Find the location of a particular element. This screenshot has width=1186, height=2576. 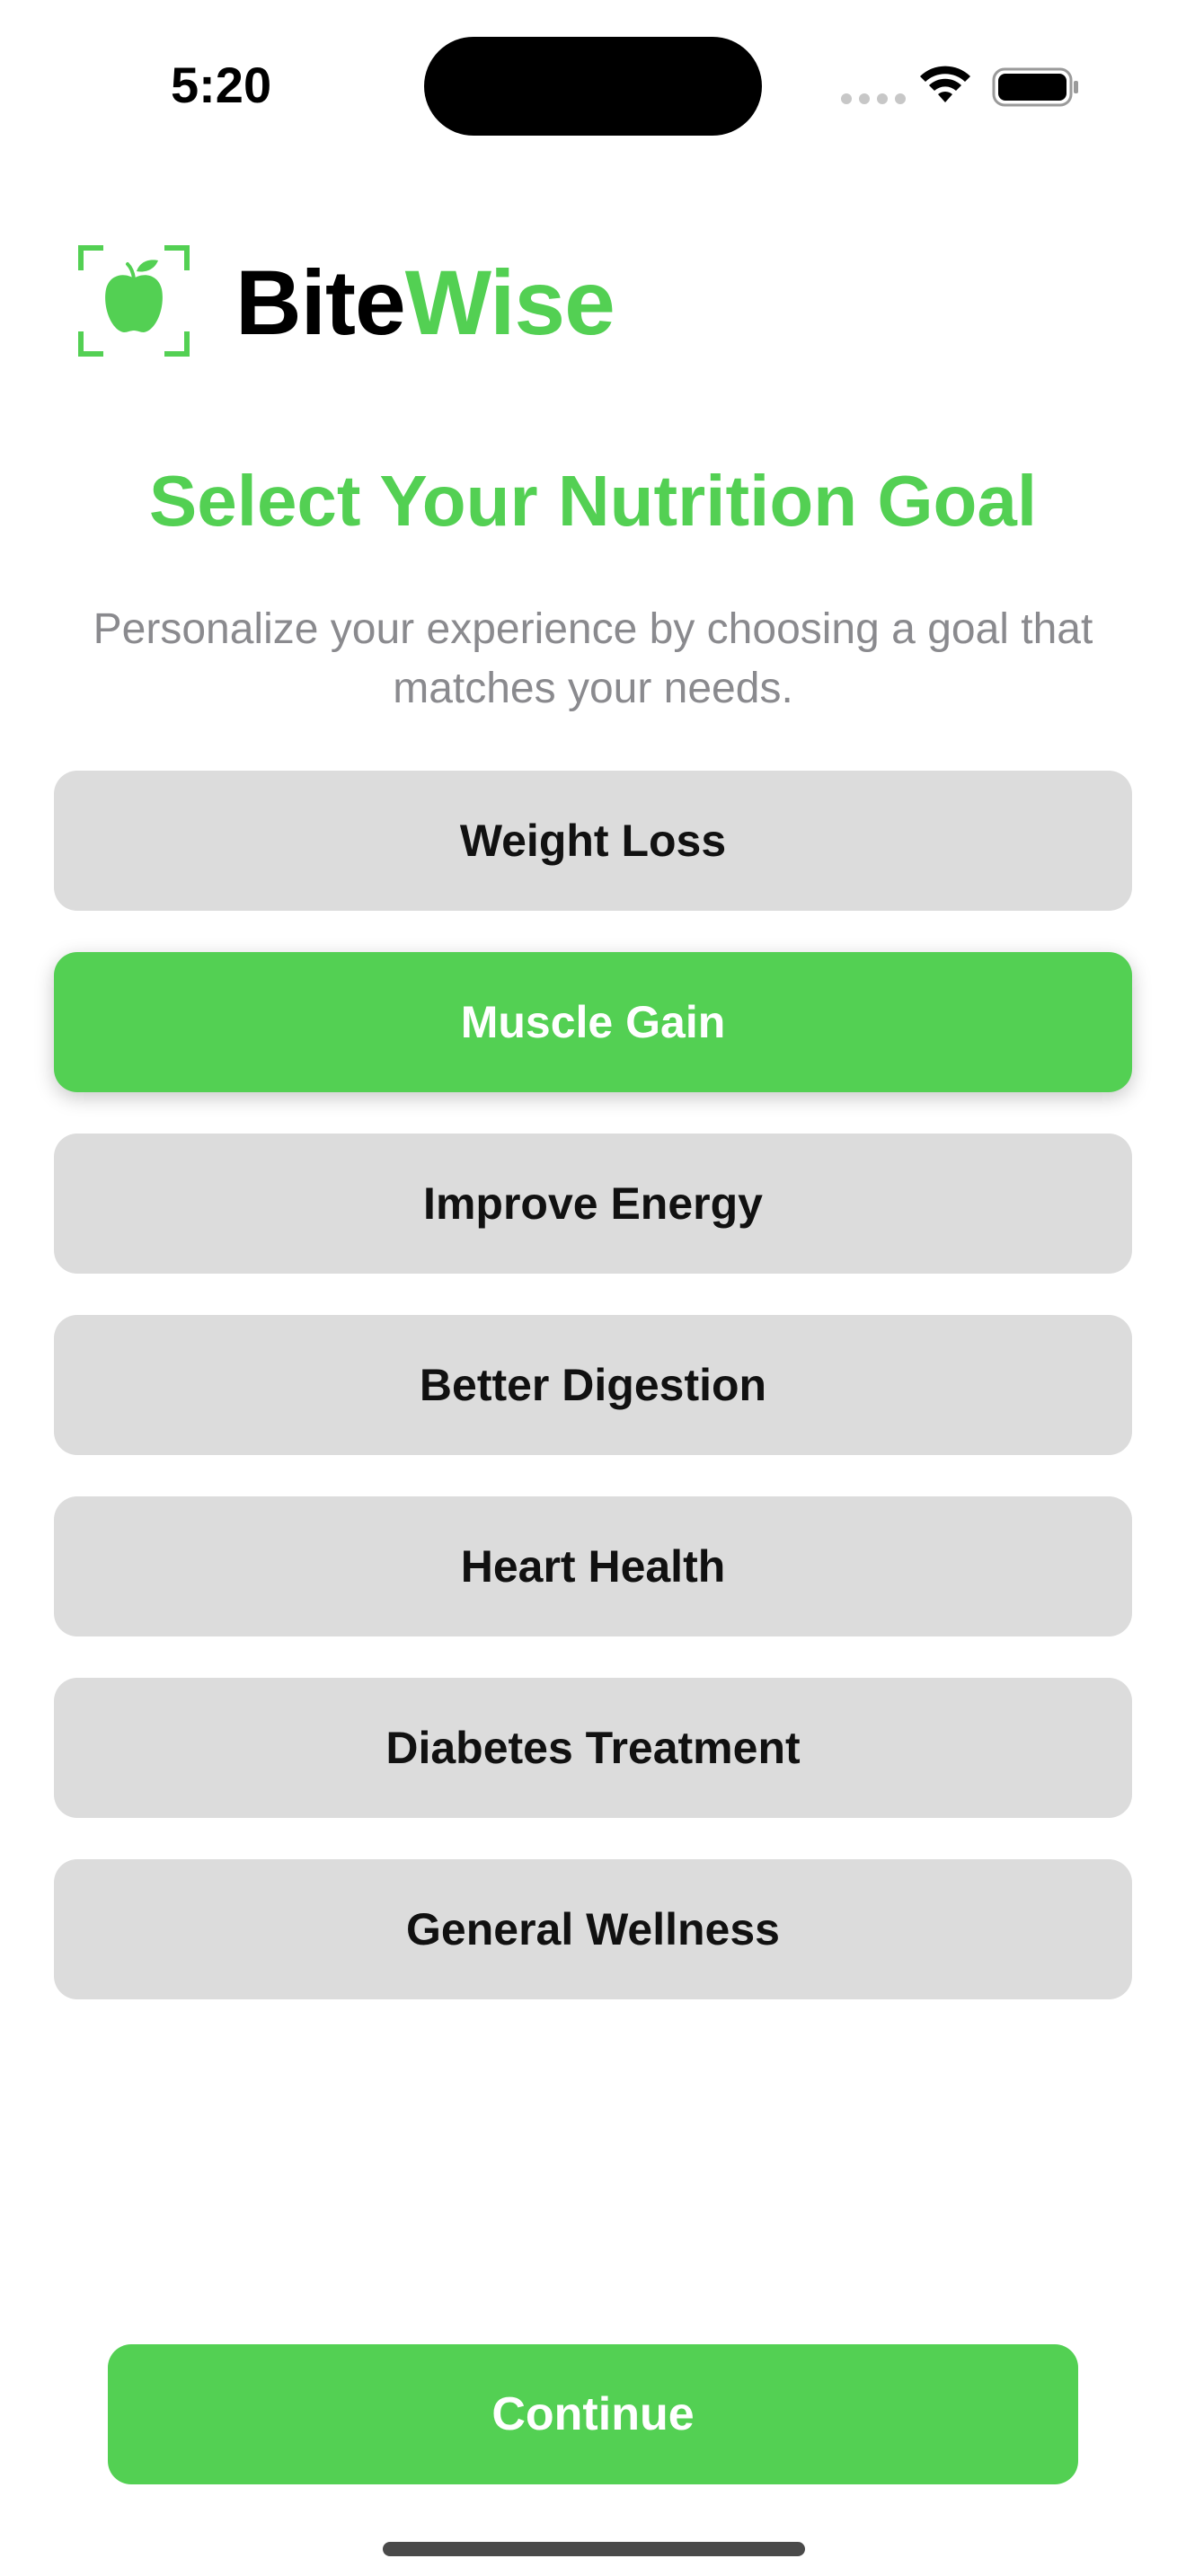

goal-option-improve-energy: Improve Energy is located at coordinates (593, 1204).